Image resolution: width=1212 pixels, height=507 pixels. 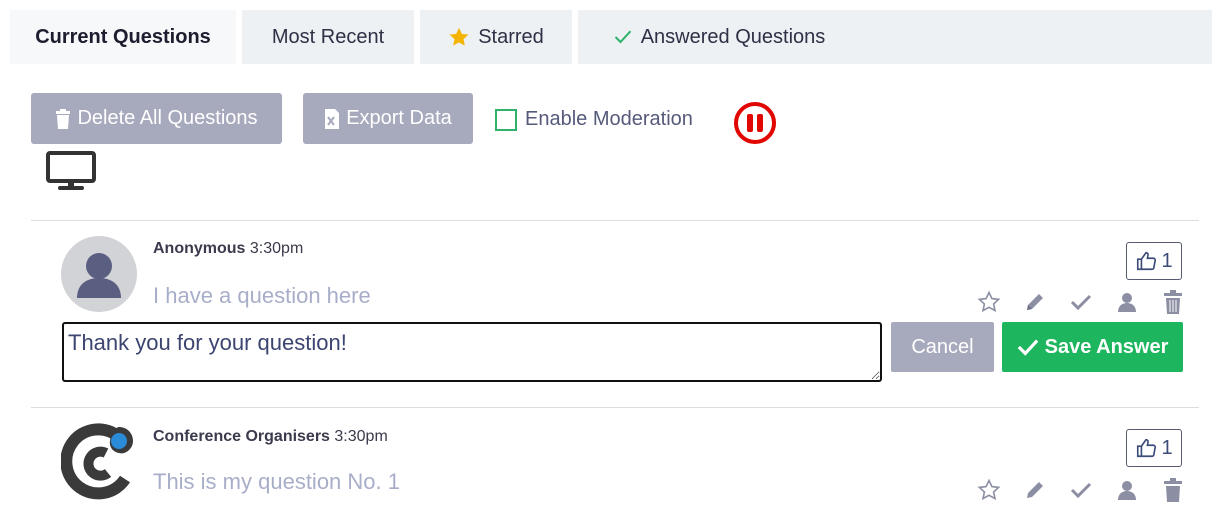 What do you see at coordinates (199, 248) in the screenshot?
I see `author-name: Anonymous` at bounding box center [199, 248].